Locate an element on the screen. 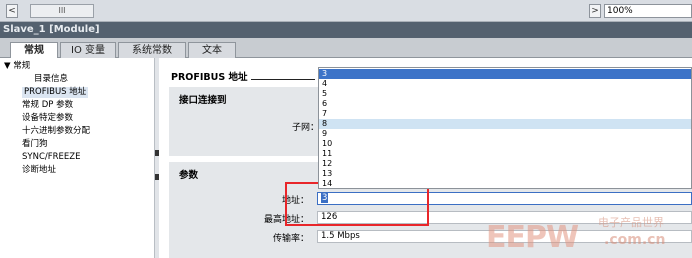 The height and width of the screenshot is (258, 692). watermark-logo: EEPW is located at coordinates (532, 237).